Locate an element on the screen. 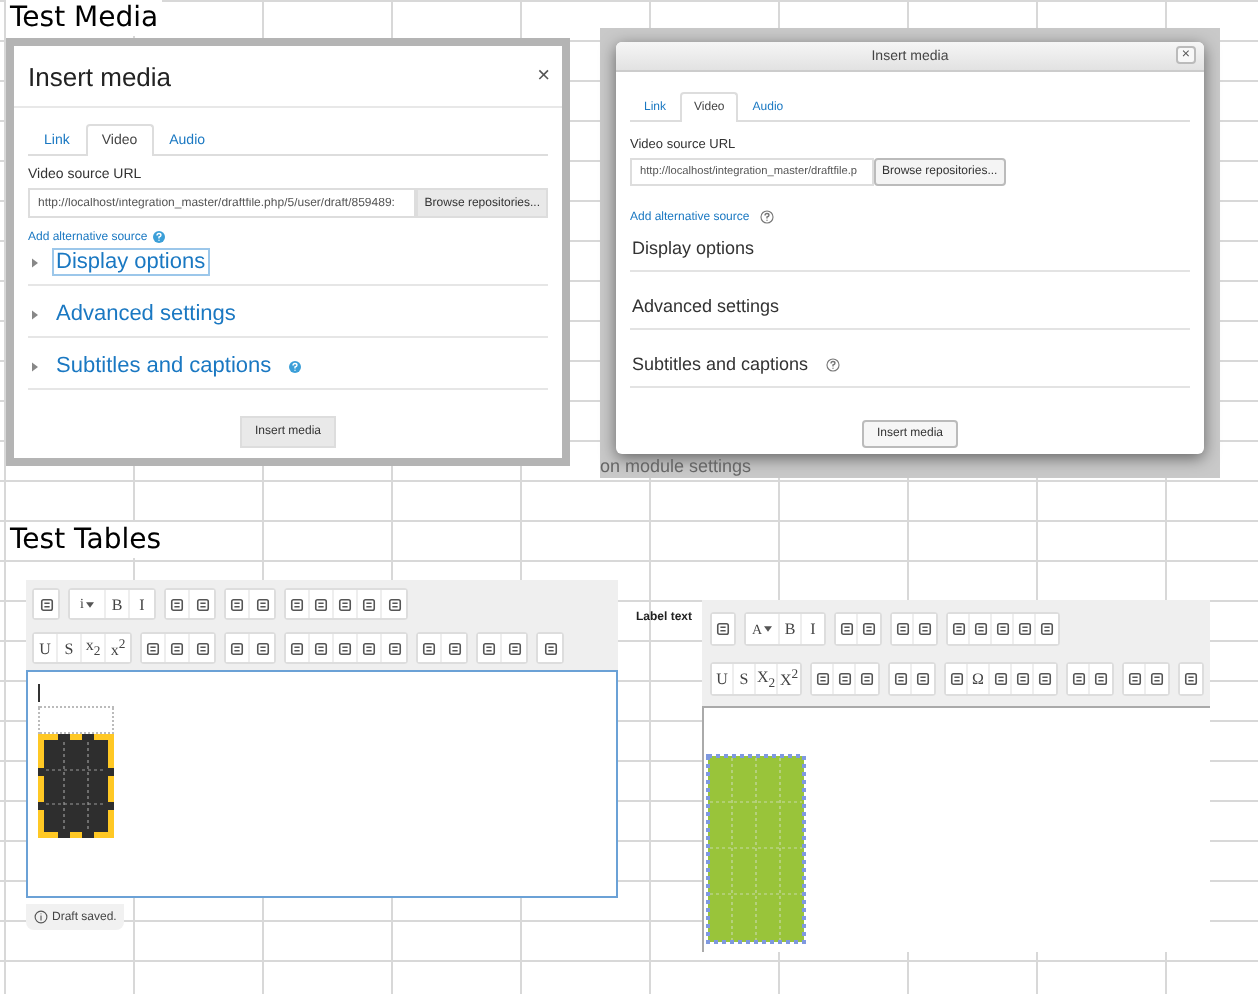 The width and height of the screenshot is (1258, 994). close-button: × is located at coordinates (543, 77).